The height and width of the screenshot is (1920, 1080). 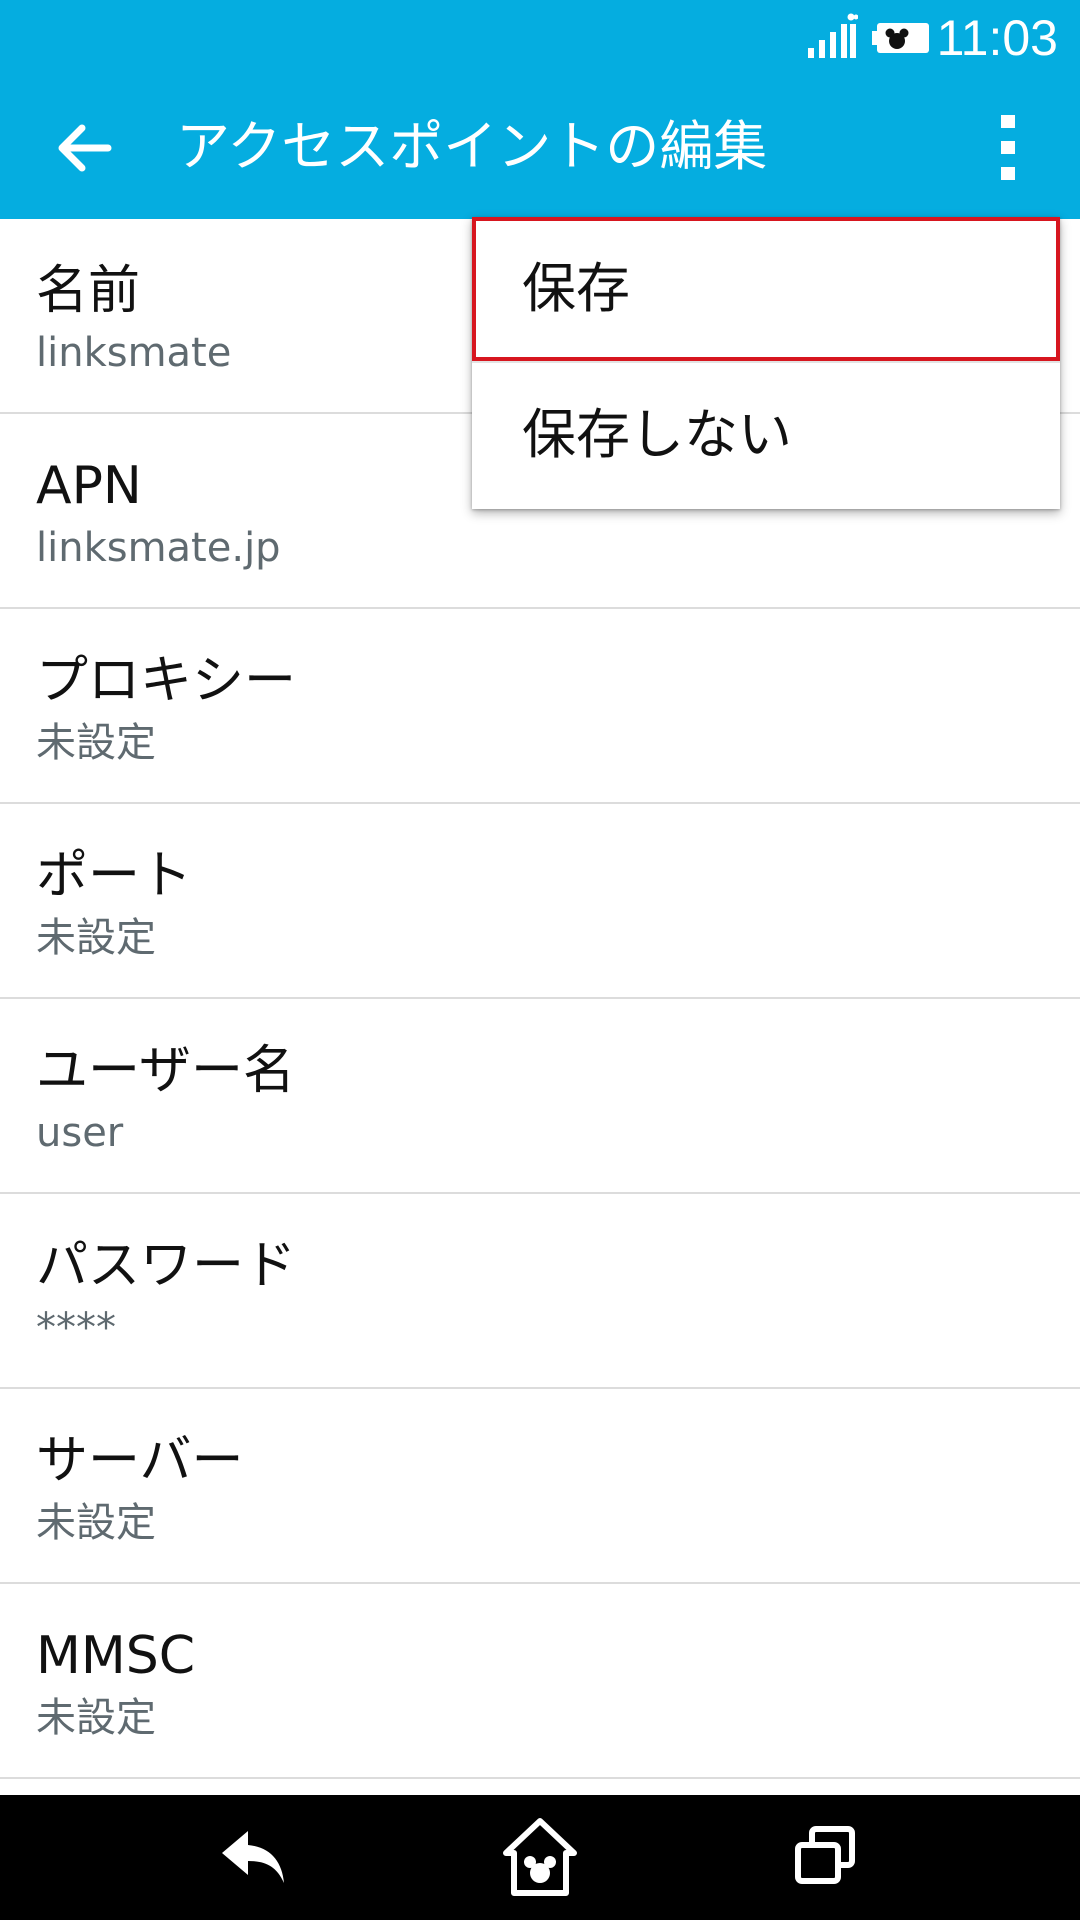 I want to click on setting-title: APN, so click(x=89, y=486).